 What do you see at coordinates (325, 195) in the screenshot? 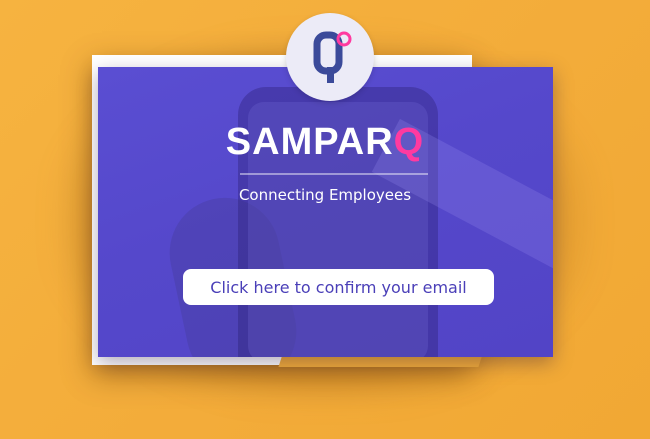
I see `brand-tagline: Connecting Employees` at bounding box center [325, 195].